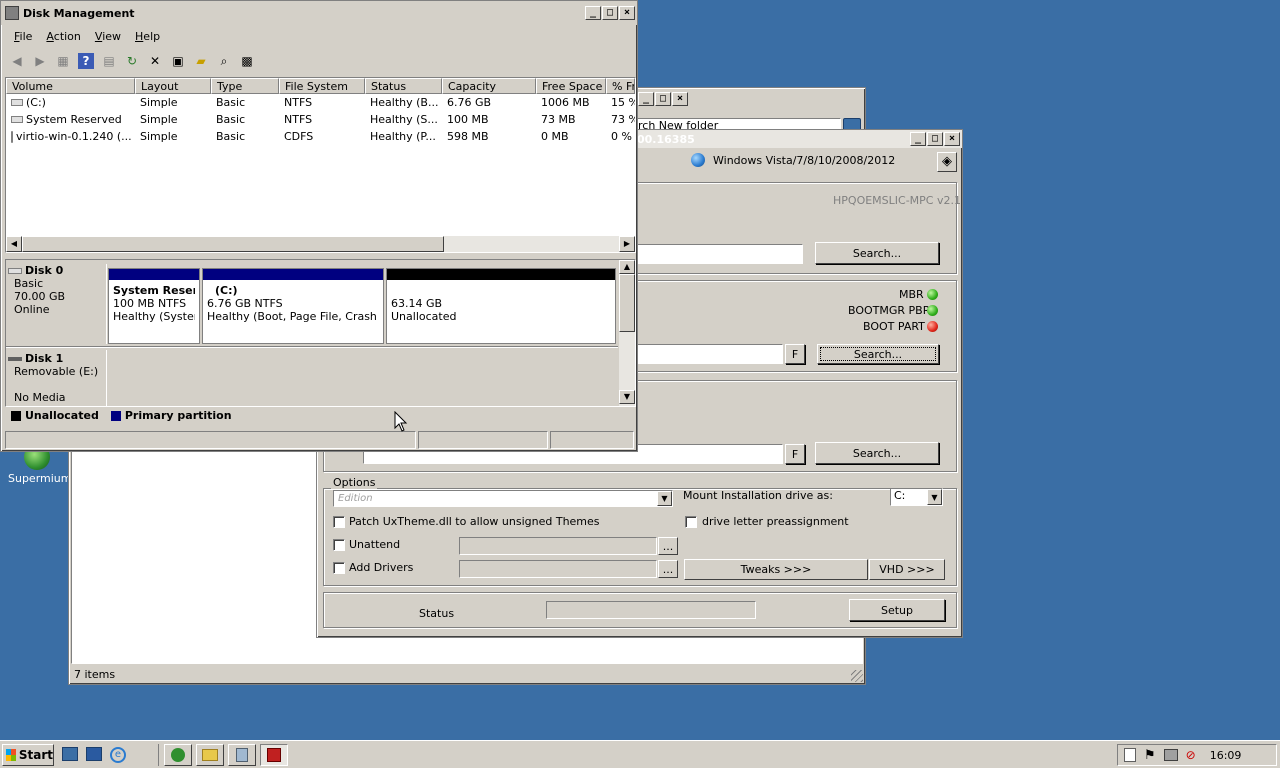 This screenshot has width=1280, height=768. What do you see at coordinates (14, 244) in the screenshot?
I see `scroll-left-icon: ◀` at bounding box center [14, 244].